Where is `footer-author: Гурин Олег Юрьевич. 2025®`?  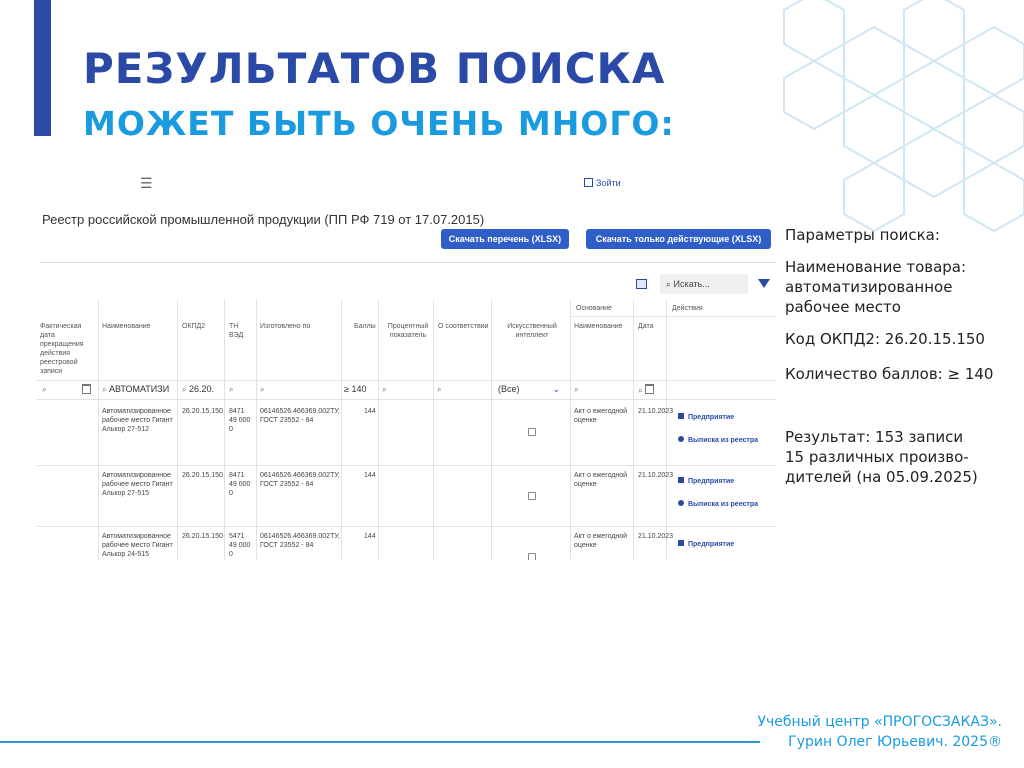
footer-author: Гурин Олег Юрьевич. 2025® is located at coordinates (895, 742).